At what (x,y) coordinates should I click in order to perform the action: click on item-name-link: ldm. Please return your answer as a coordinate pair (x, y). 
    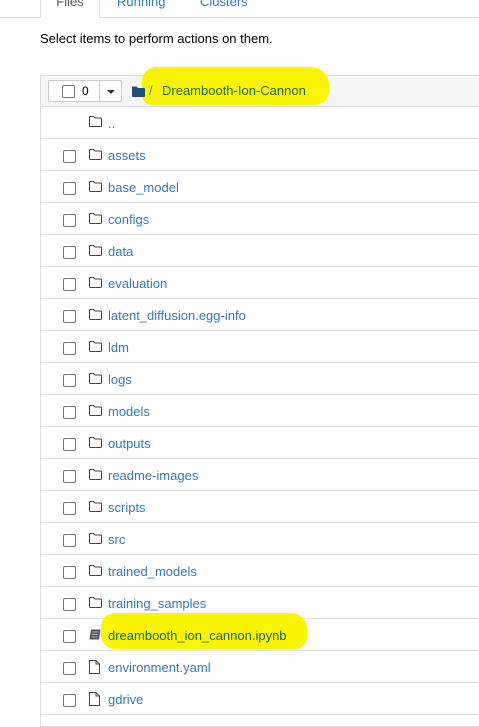
    Looking at the image, I should click on (118, 347).